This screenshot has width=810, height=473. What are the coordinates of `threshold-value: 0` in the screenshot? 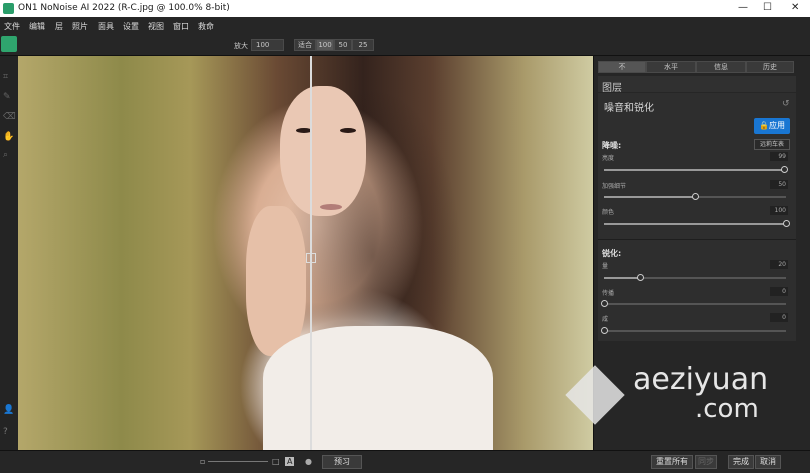 It's located at (779, 317).